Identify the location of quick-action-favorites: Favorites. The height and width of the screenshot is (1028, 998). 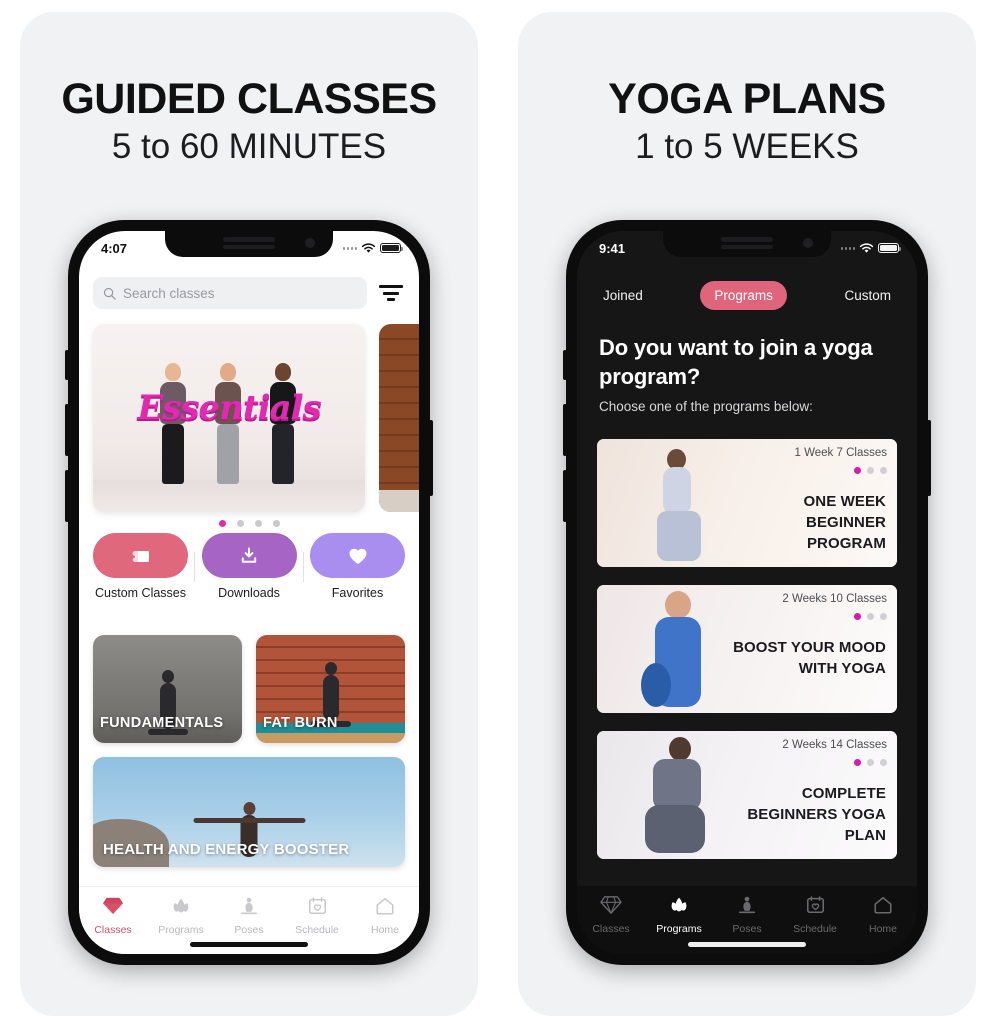
(357, 566).